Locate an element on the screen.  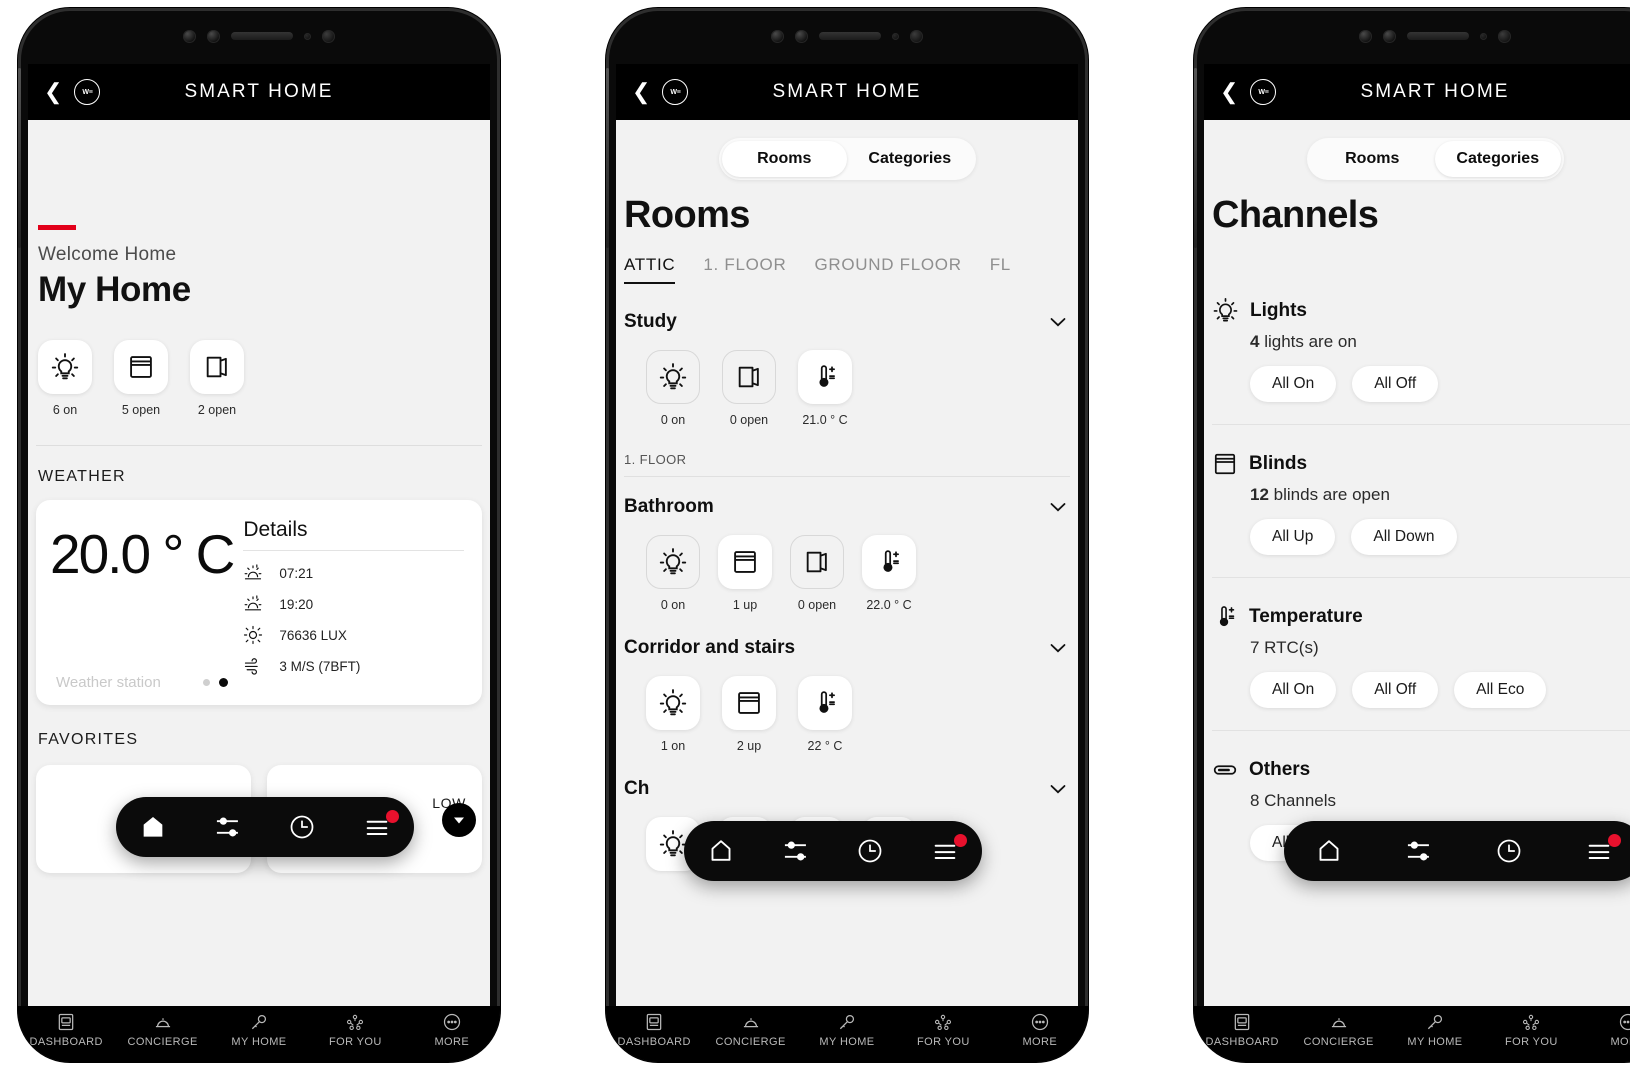
room-header: Ch is located at coordinates (847, 789).